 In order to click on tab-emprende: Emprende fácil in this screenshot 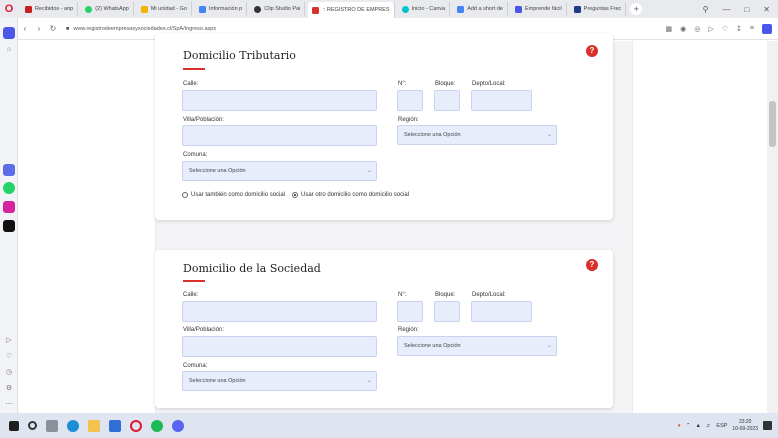, I will do `click(539, 9)`.